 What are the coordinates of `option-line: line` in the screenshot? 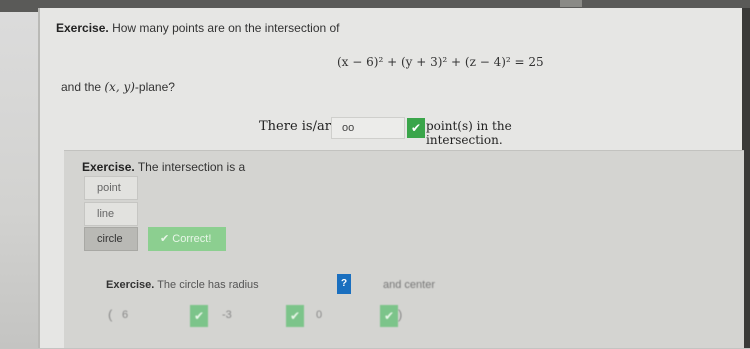 It's located at (111, 214).